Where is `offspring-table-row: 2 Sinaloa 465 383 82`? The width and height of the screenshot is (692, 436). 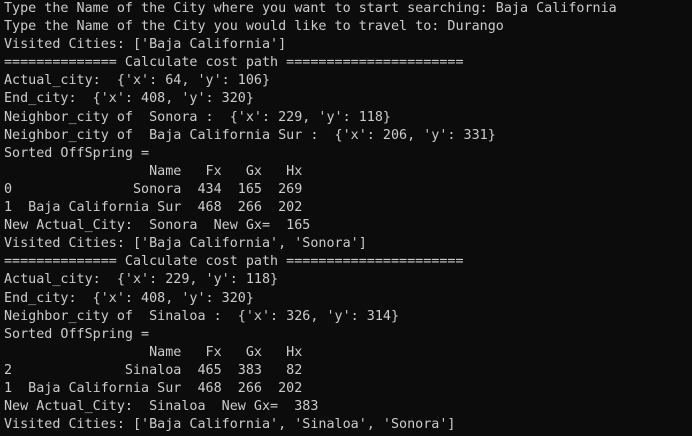 offspring-table-row: 2 Sinaloa 465 383 82 is located at coordinates (153, 370).